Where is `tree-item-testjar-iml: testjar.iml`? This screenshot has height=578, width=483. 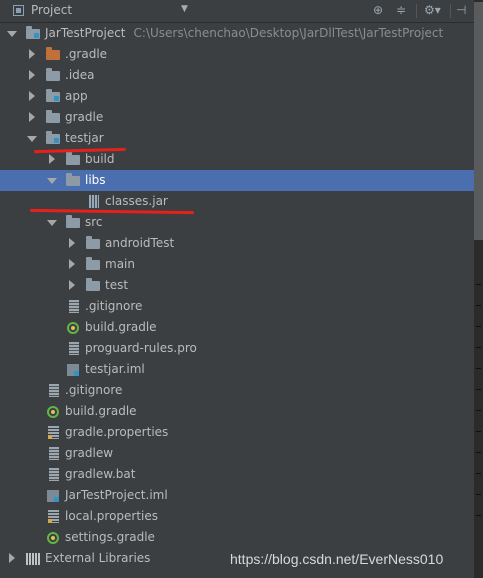
tree-item-testjar-iml: testjar.iml is located at coordinates (237, 369).